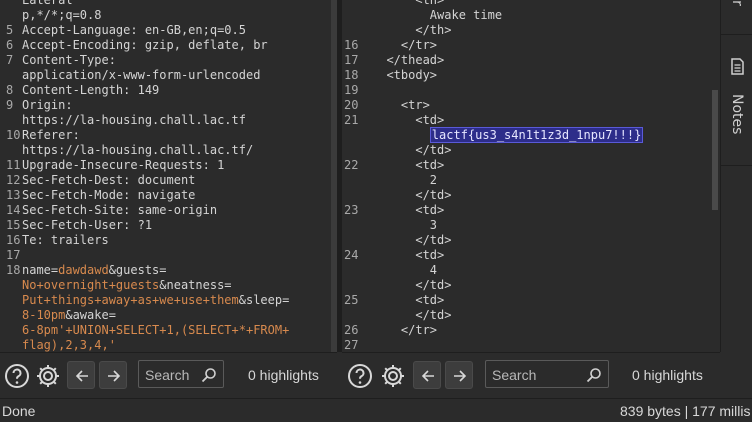  What do you see at coordinates (736, 12) in the screenshot?
I see `side-tab-inspector: Ir` at bounding box center [736, 12].